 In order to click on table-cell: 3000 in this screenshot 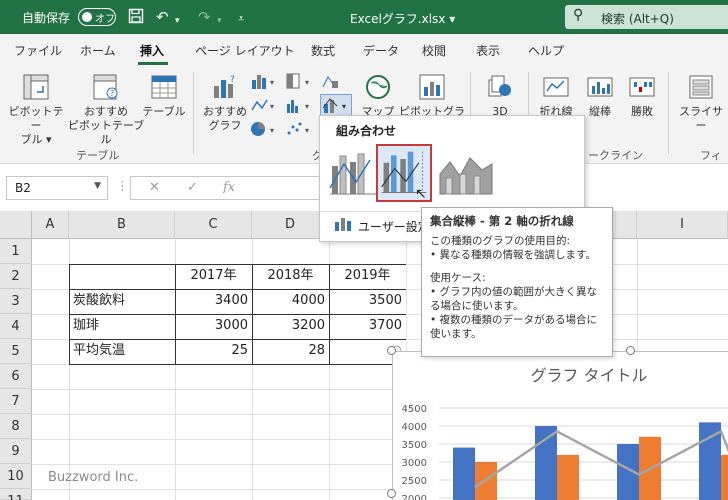, I will do `click(213, 326)`.